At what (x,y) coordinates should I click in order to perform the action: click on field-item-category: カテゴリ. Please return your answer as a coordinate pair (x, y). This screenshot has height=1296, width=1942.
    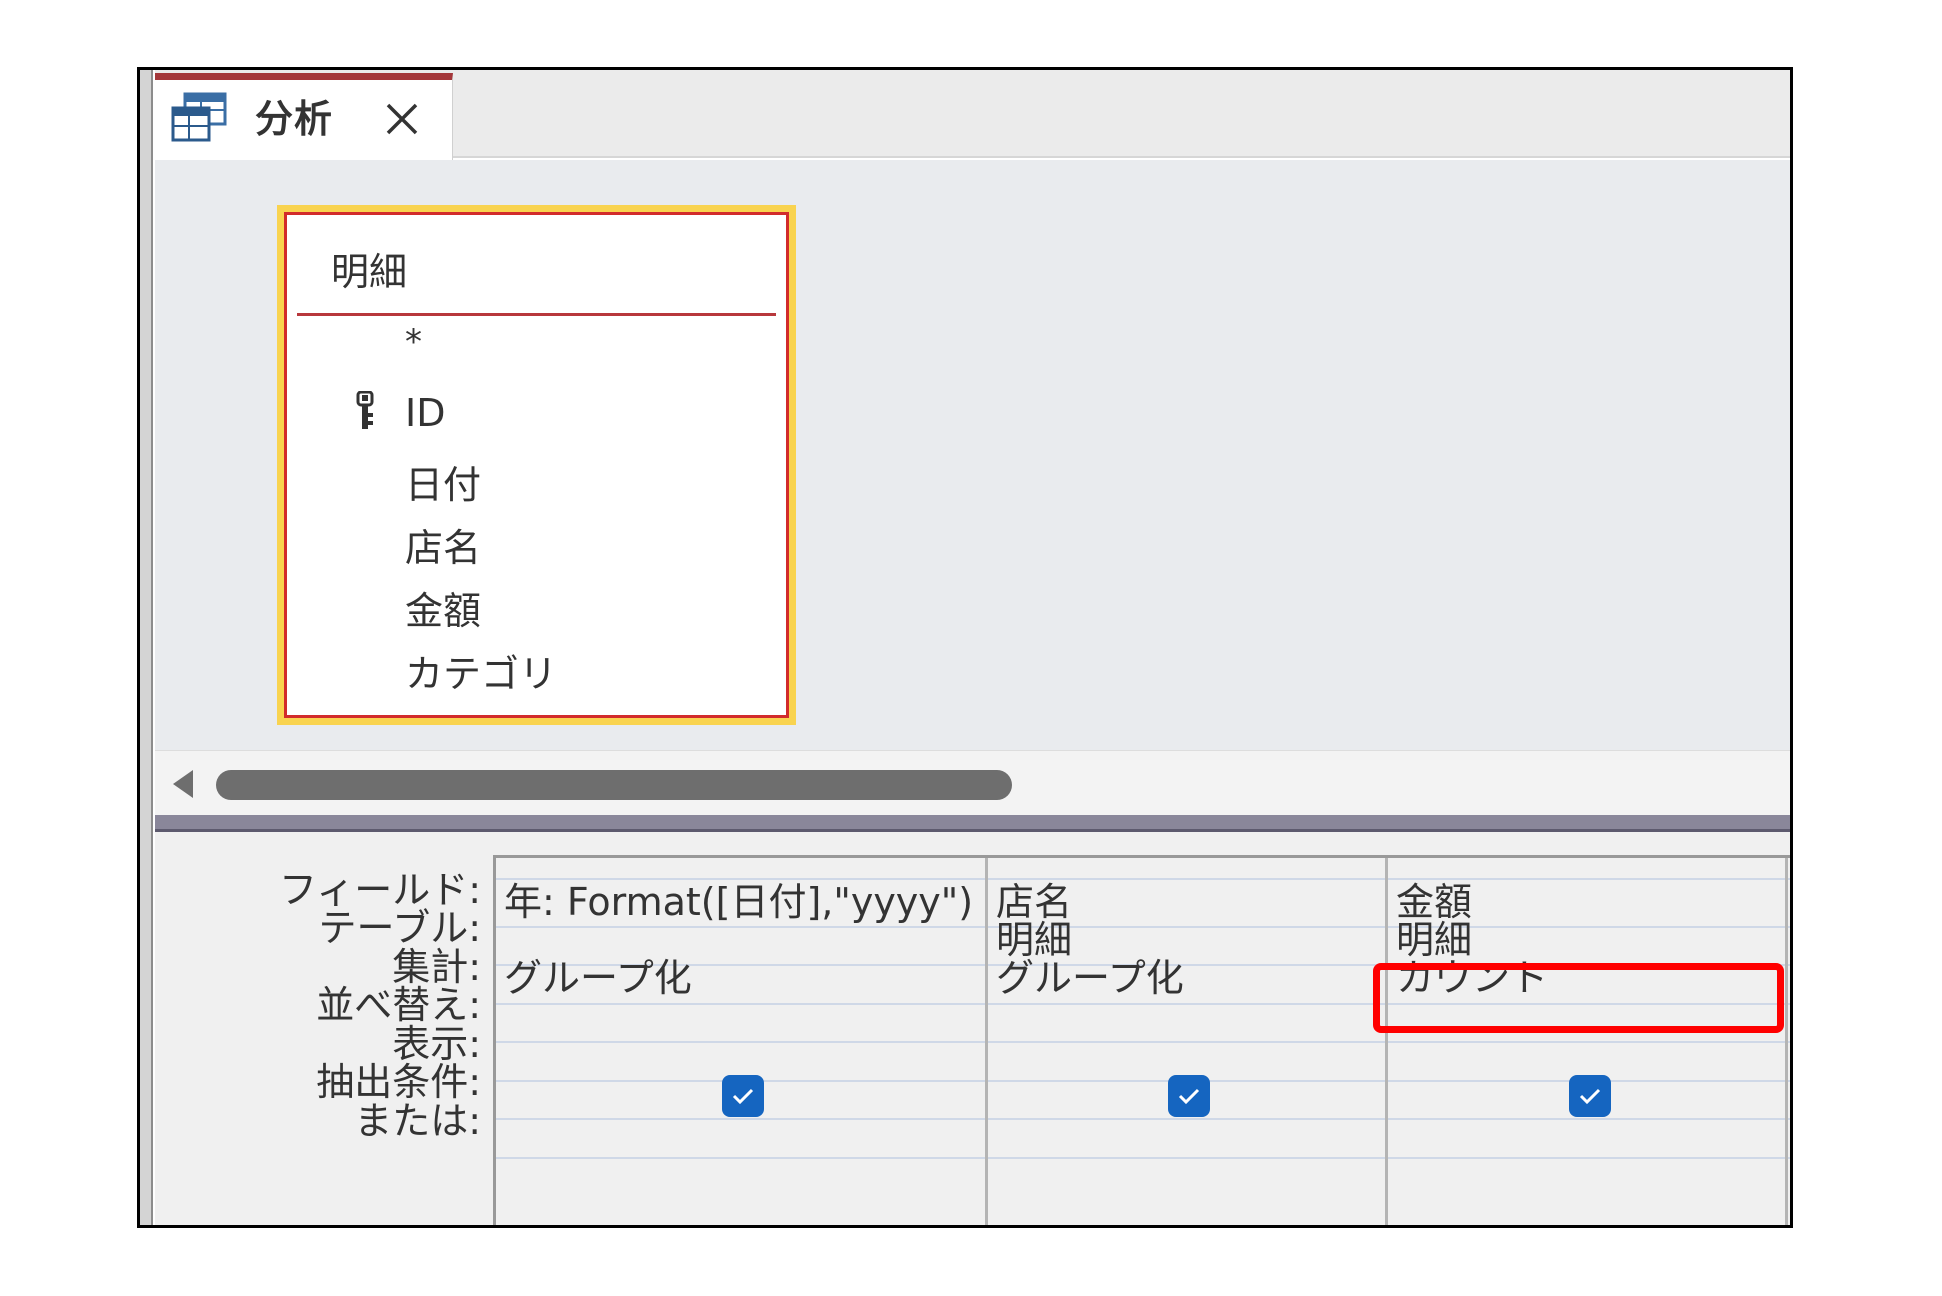
    Looking at the image, I should click on (536, 668).